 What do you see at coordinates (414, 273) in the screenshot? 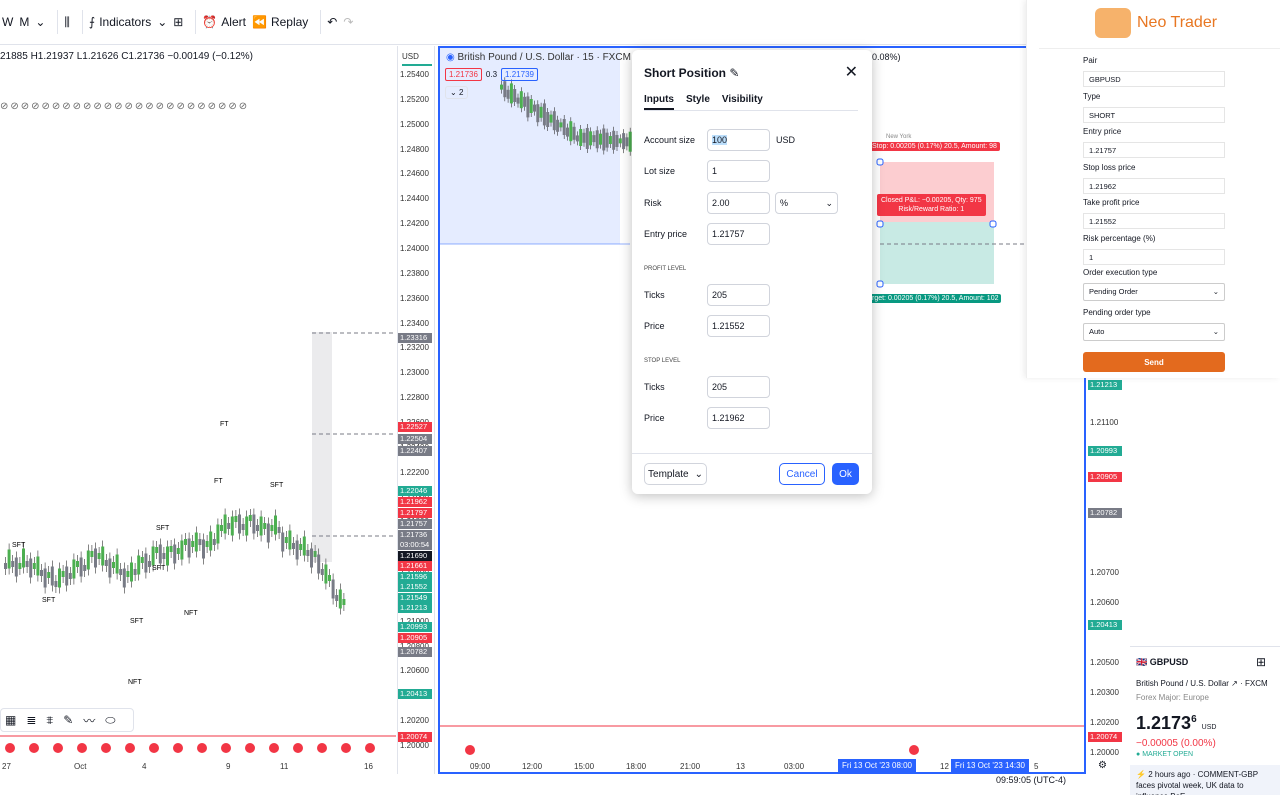
I see `price-tick: 1.23800` at bounding box center [414, 273].